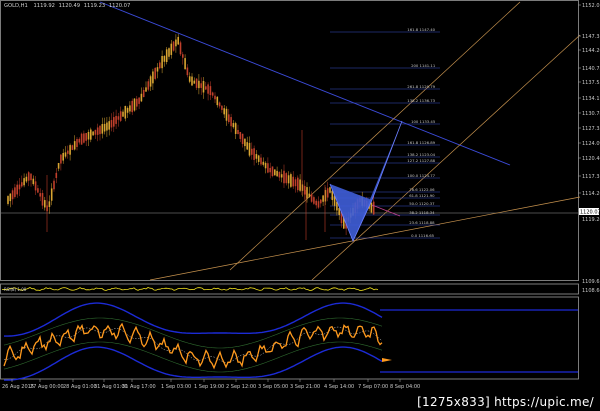  What do you see at coordinates (80, 387) in the screenshot?
I see `time-tick-label: 28 Aug 01:00` at bounding box center [80, 387].